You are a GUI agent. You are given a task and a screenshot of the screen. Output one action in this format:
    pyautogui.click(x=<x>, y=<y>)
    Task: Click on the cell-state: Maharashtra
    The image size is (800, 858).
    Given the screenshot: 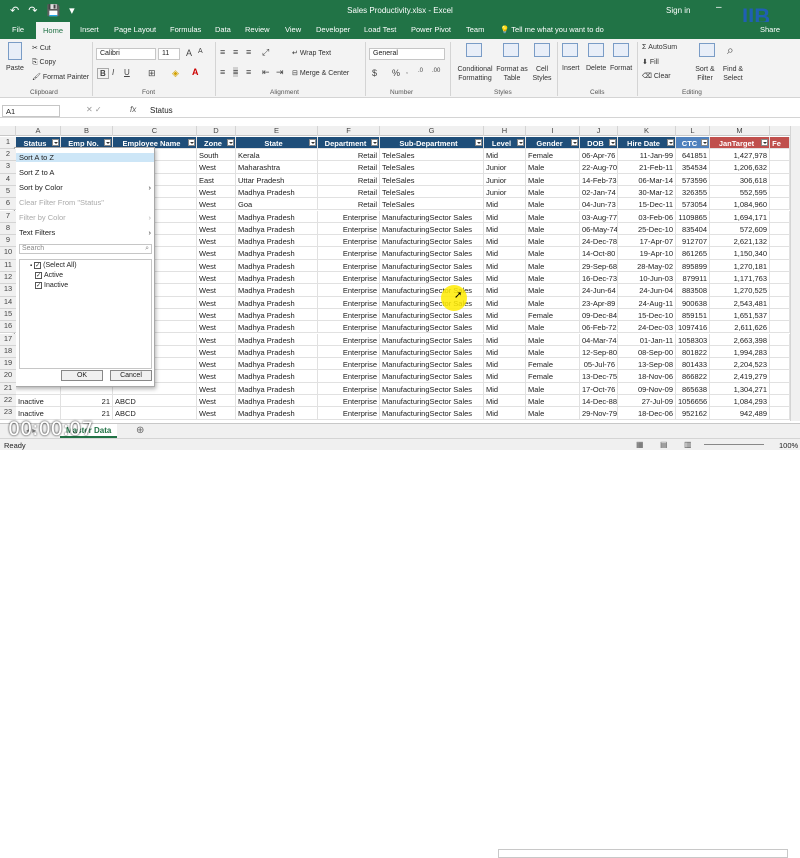 What is the action you would take?
    pyautogui.click(x=277, y=167)
    